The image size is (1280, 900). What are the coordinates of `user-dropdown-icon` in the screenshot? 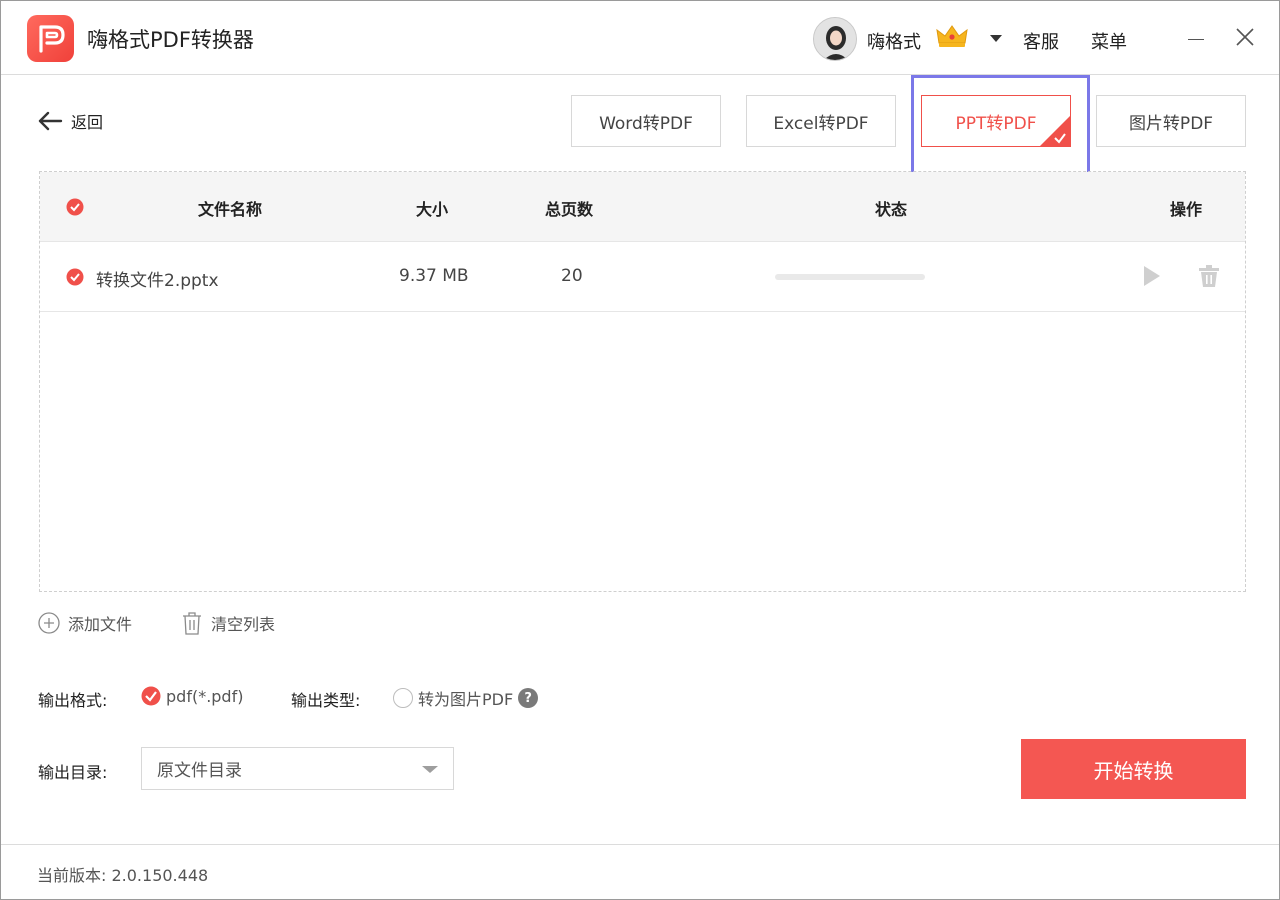 It's located at (996, 38).